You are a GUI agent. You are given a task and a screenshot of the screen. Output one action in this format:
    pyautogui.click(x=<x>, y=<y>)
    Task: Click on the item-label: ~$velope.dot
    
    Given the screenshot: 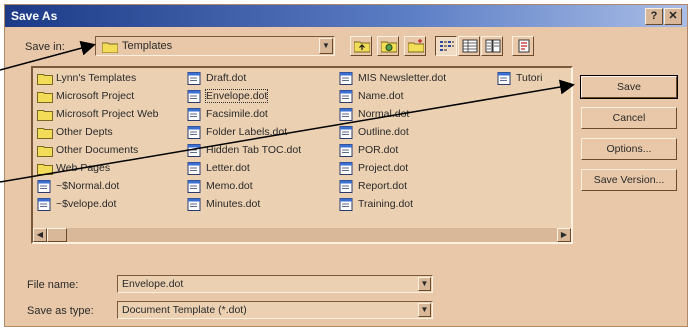 What is the action you would take?
    pyautogui.click(x=86, y=204)
    